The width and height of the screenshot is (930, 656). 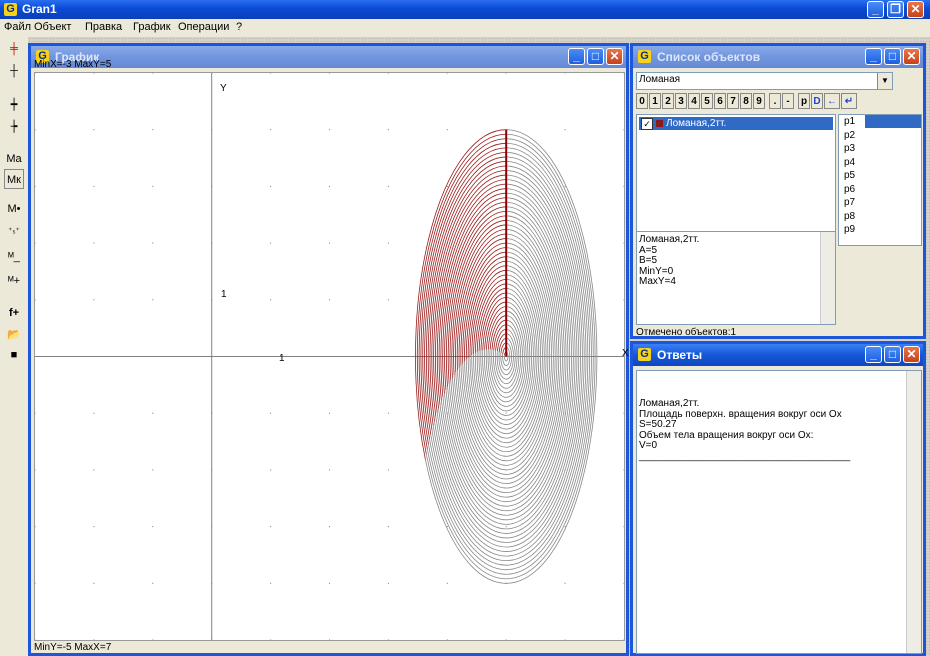 I want to click on graph-close-button: ✕, so click(x=614, y=56).